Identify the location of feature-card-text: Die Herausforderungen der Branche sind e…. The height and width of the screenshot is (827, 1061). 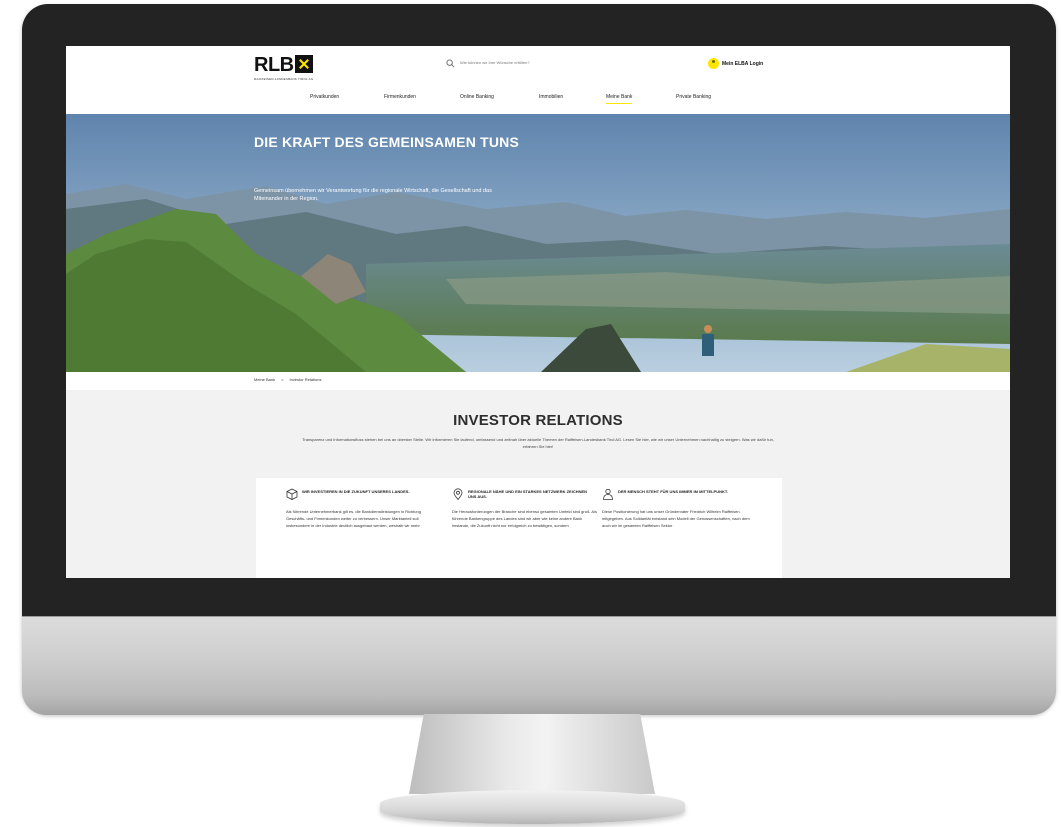
(524, 518).